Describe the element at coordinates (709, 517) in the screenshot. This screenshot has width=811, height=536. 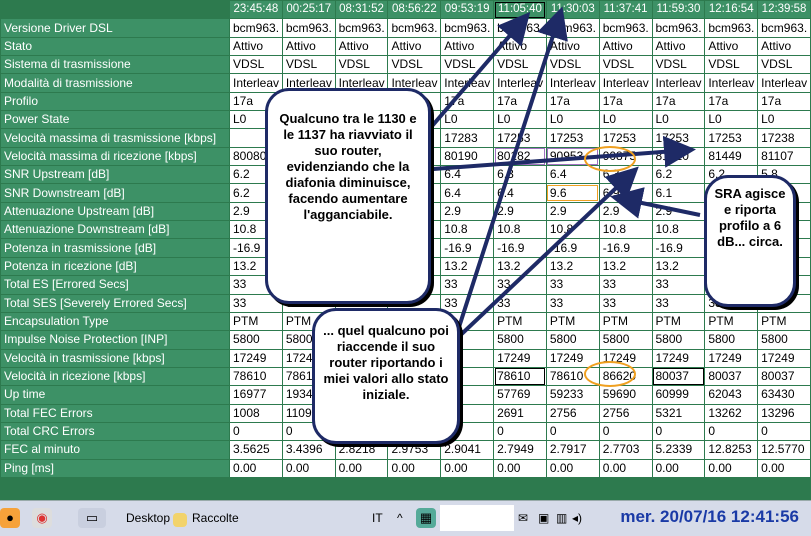
I see `taskbar-clock: mer. 20/07/16 12:41:56` at that location.